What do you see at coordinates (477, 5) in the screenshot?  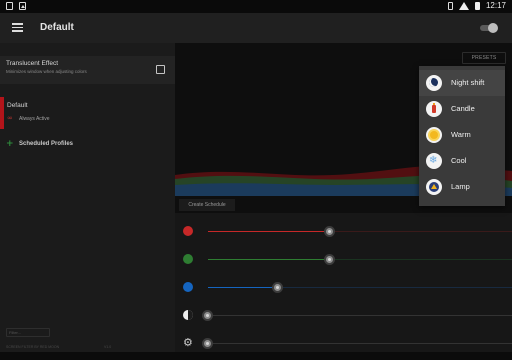 I see `battery-icon` at bounding box center [477, 5].